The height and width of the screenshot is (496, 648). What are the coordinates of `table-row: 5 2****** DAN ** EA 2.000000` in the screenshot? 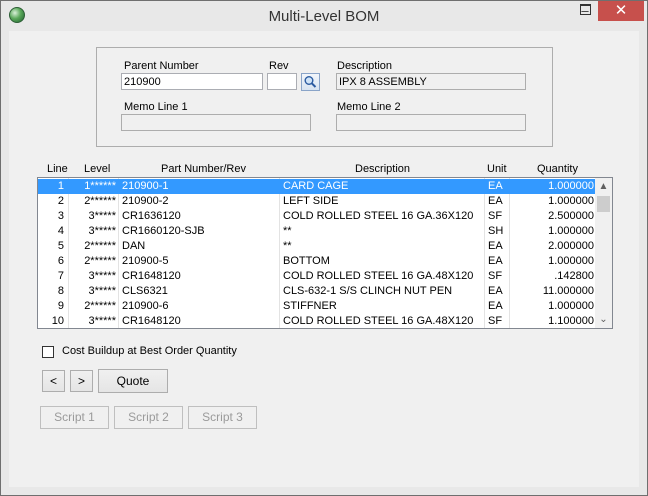 It's located at (317, 246).